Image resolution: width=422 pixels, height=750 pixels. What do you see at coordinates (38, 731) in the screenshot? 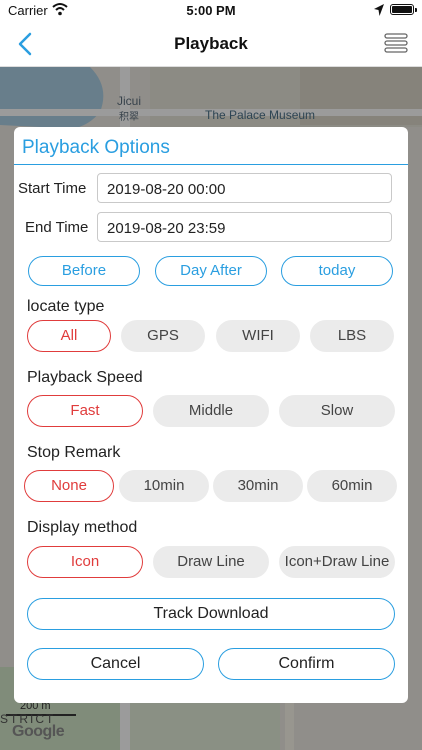
I see `google-logo: Google` at bounding box center [38, 731].